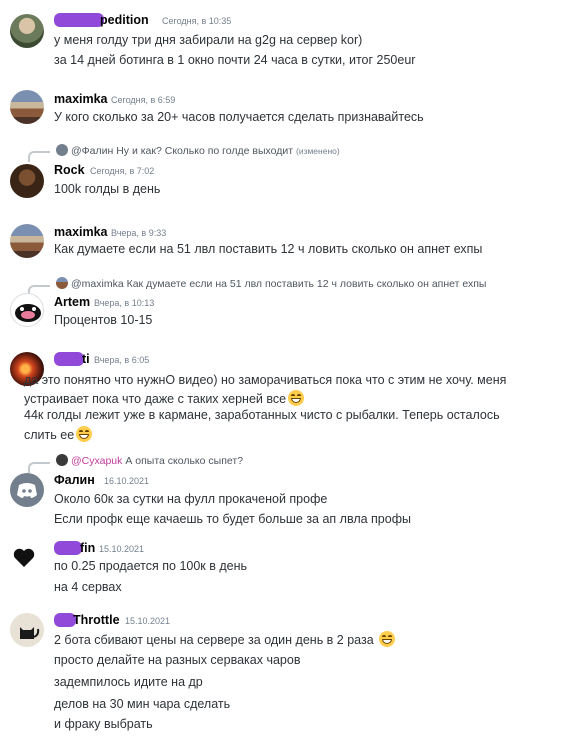 Image resolution: width=576 pixels, height=740 pixels. I want to click on message-text: Процентов 10-15, so click(103, 320).